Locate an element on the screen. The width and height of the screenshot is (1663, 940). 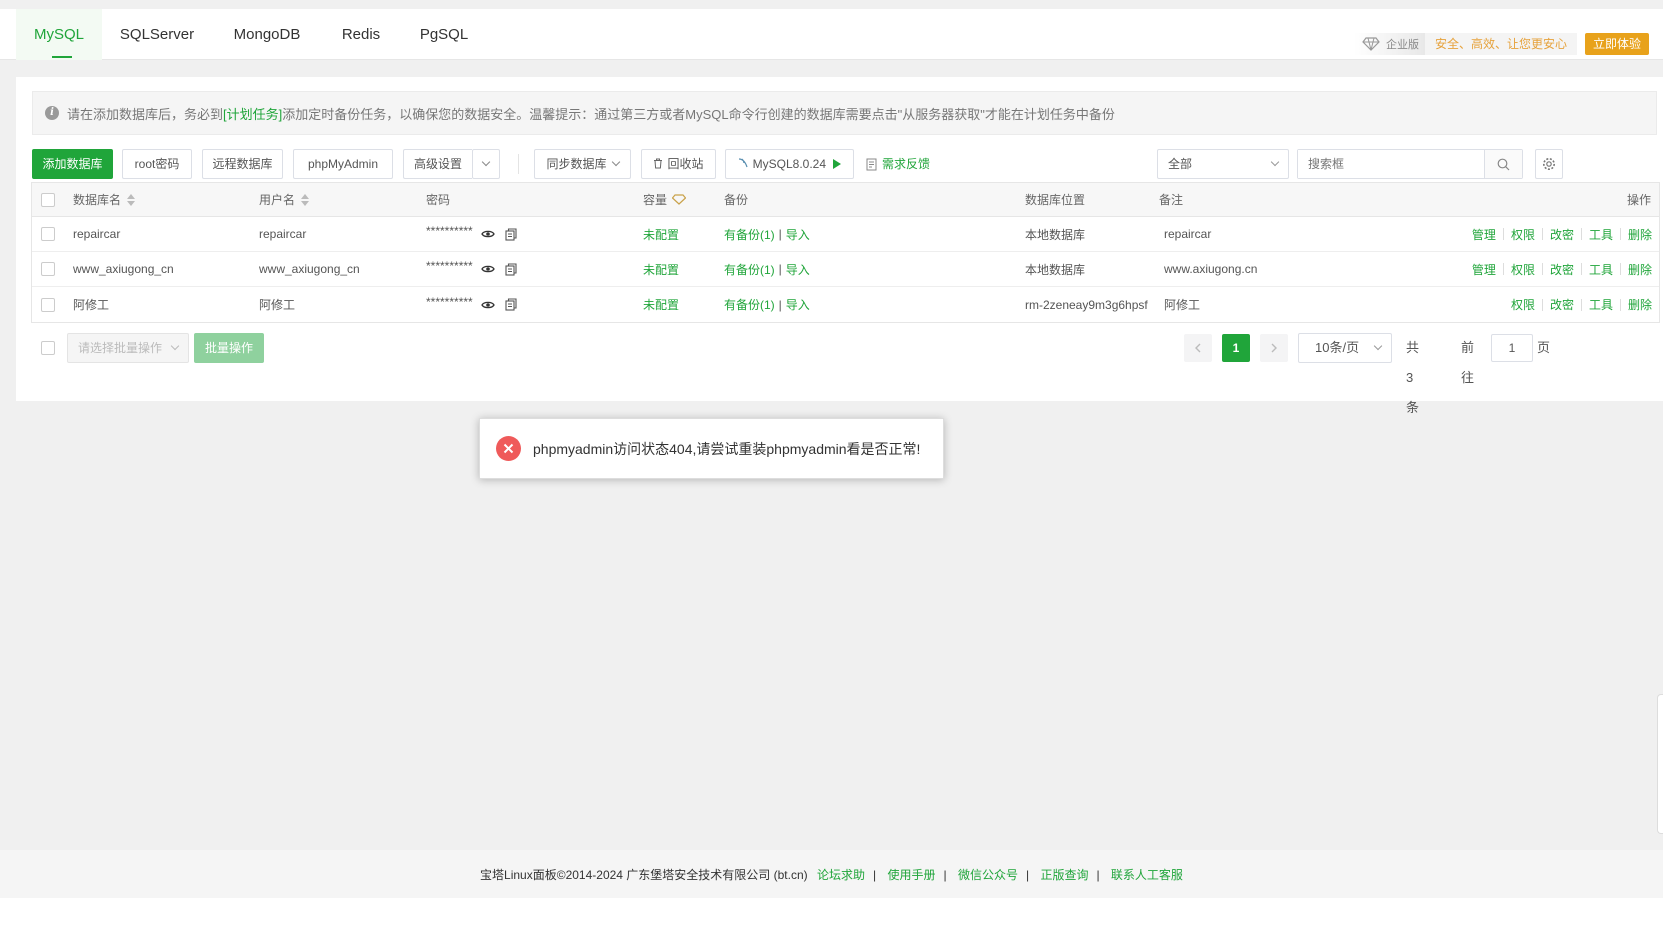
info-icon: i is located at coordinates (52, 113).